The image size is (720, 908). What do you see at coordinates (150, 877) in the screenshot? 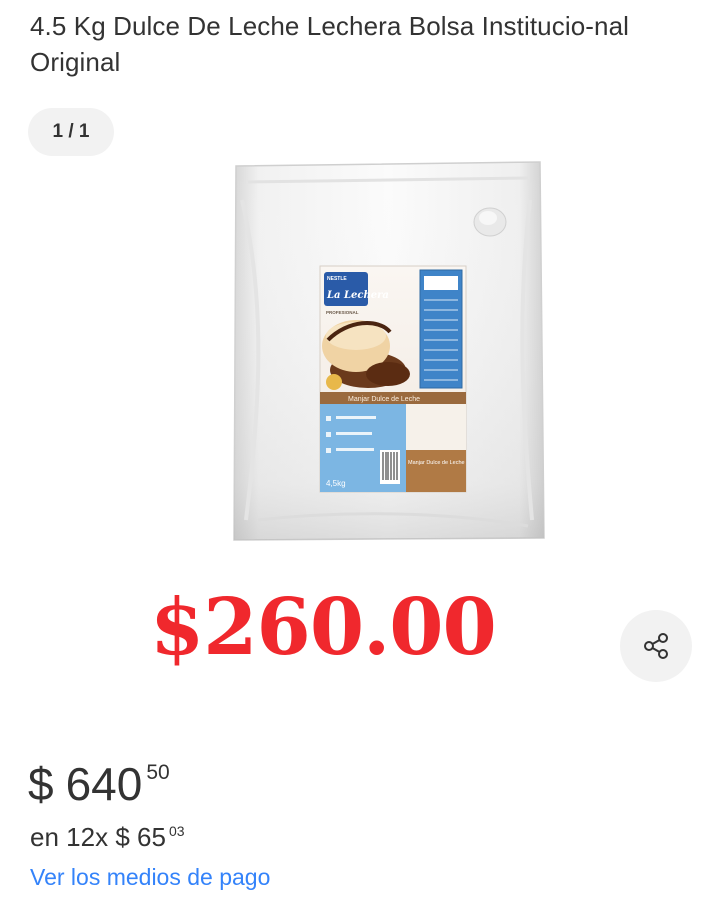
I see `payment-methods-link: Ver los medios de pago` at bounding box center [150, 877].